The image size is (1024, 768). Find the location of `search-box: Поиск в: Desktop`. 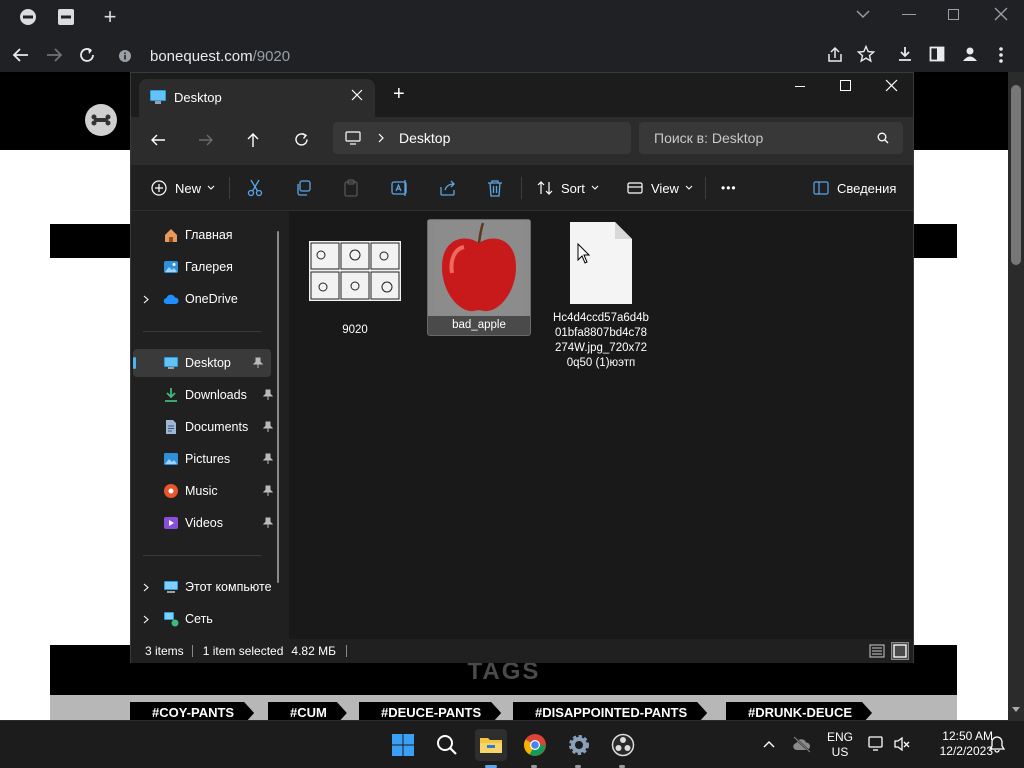

search-box: Поиск в: Desktop is located at coordinates (771, 138).